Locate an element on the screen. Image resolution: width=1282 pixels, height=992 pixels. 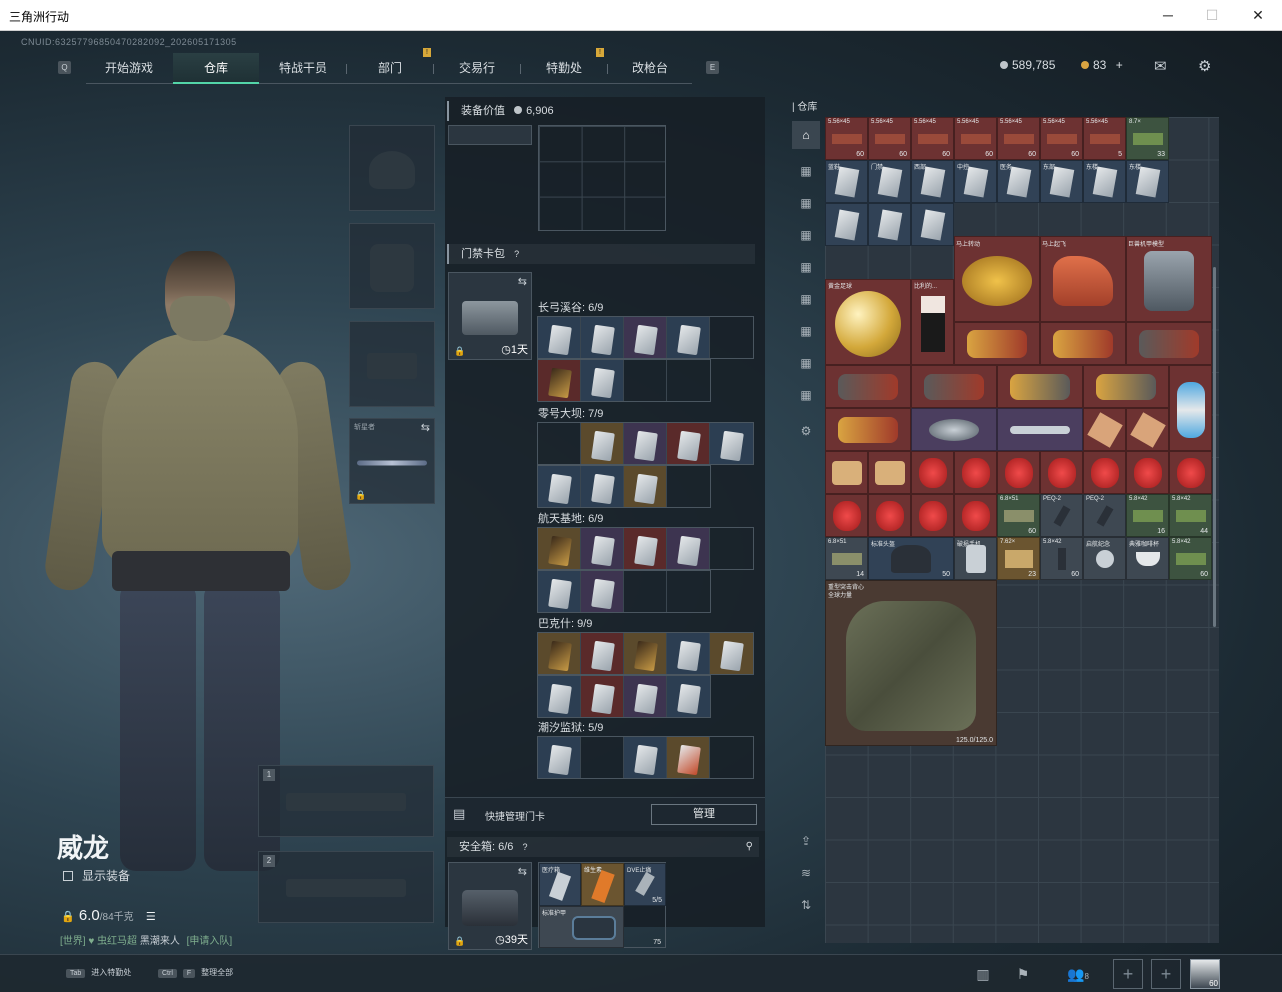
toy-horse-item is located at coordinates (1083, 279).